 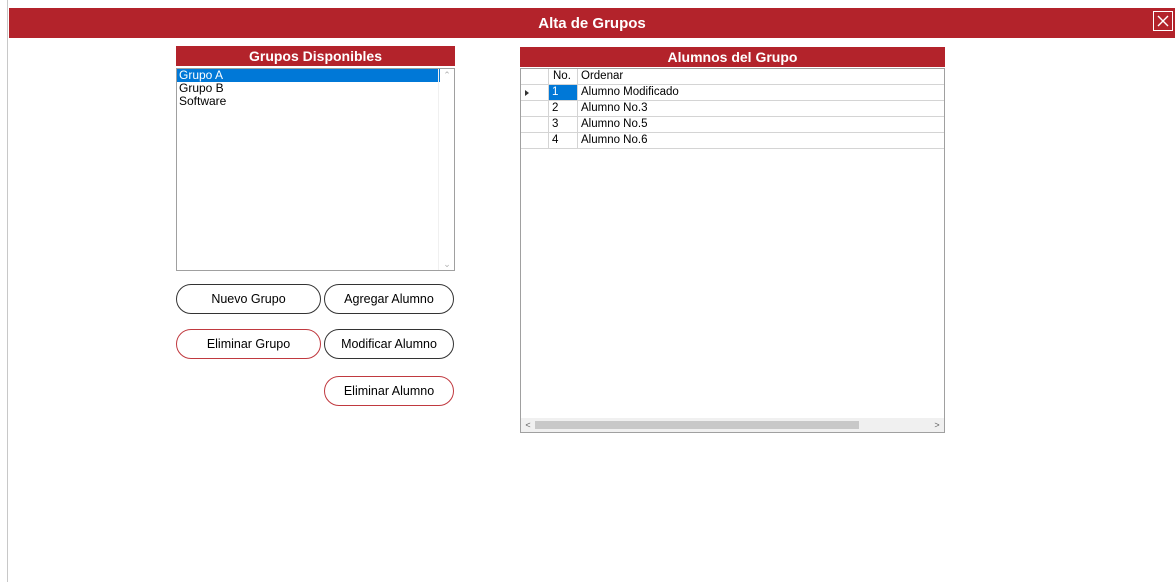 I want to click on current-row-icon, so click(x=527, y=93).